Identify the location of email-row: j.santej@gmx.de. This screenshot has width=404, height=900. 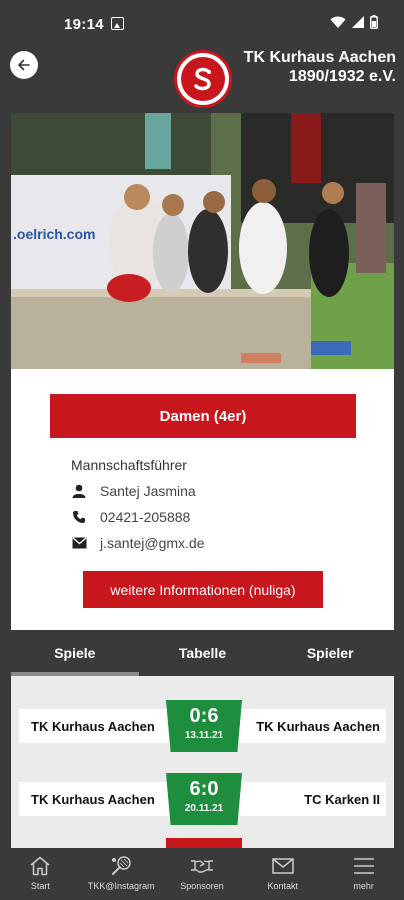
(137, 543).